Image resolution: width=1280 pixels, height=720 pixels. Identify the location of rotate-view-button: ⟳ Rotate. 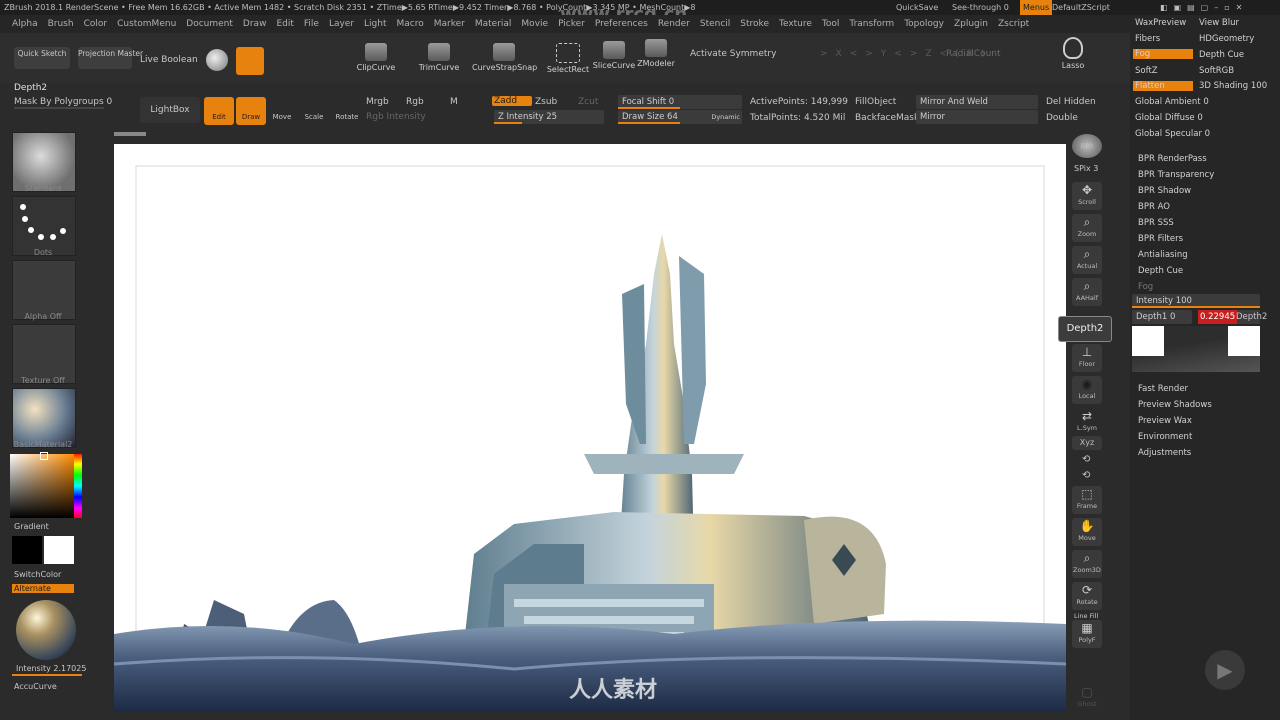
(1087, 596).